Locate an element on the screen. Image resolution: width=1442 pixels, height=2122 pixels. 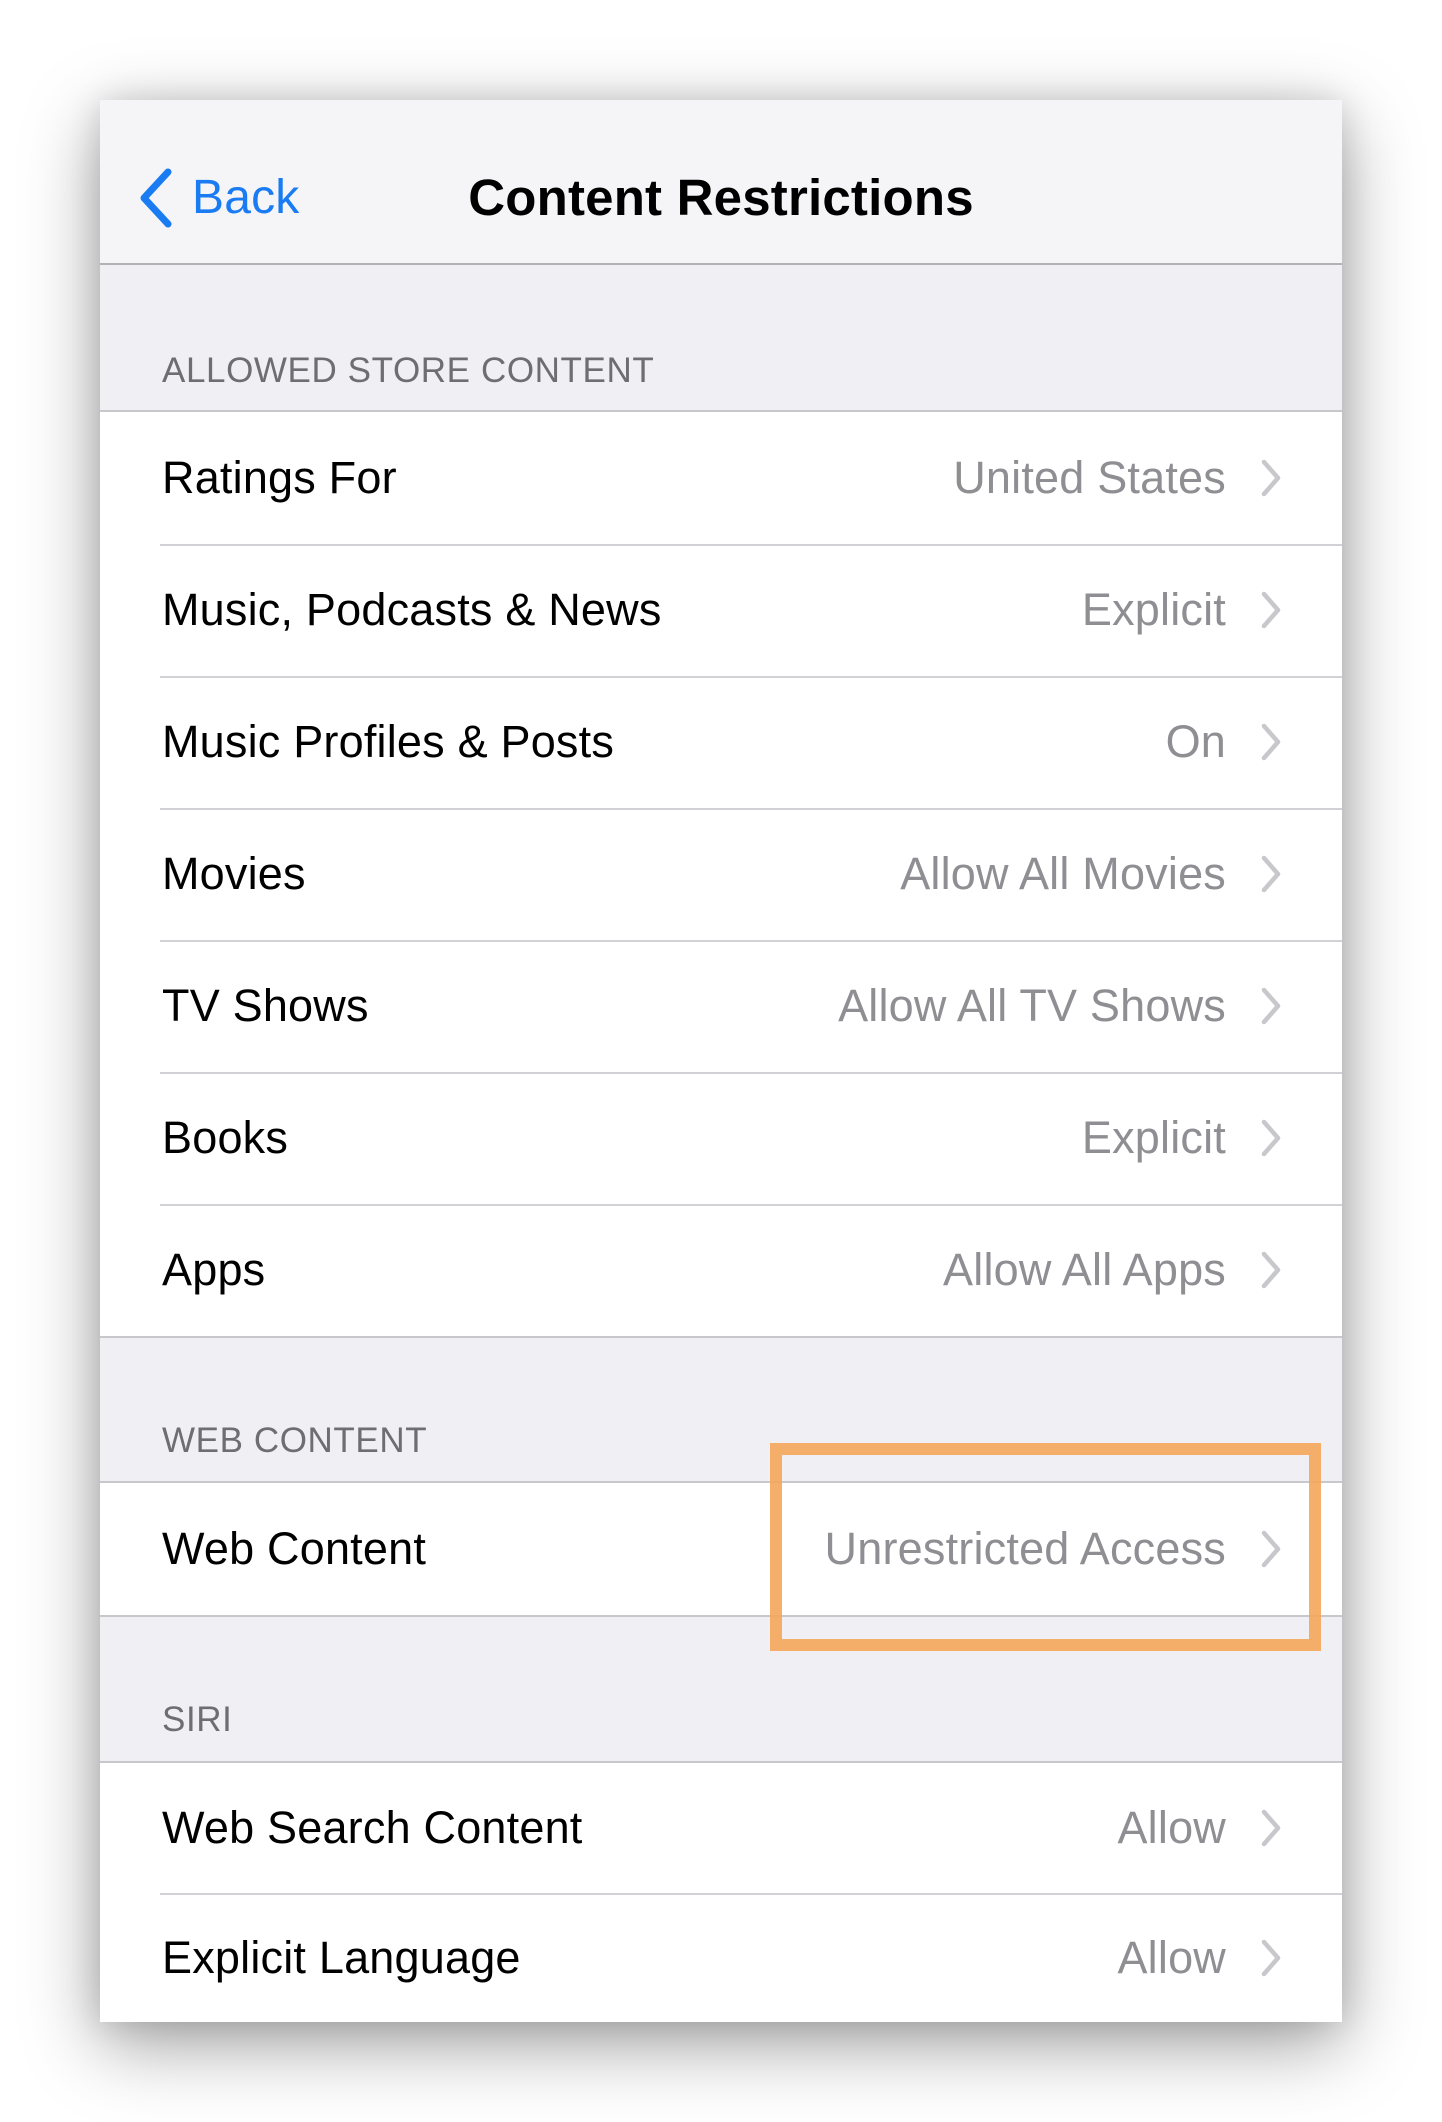
row-music-podcasts-news: Music, Podcasts & News Explicit is located at coordinates (721, 610).